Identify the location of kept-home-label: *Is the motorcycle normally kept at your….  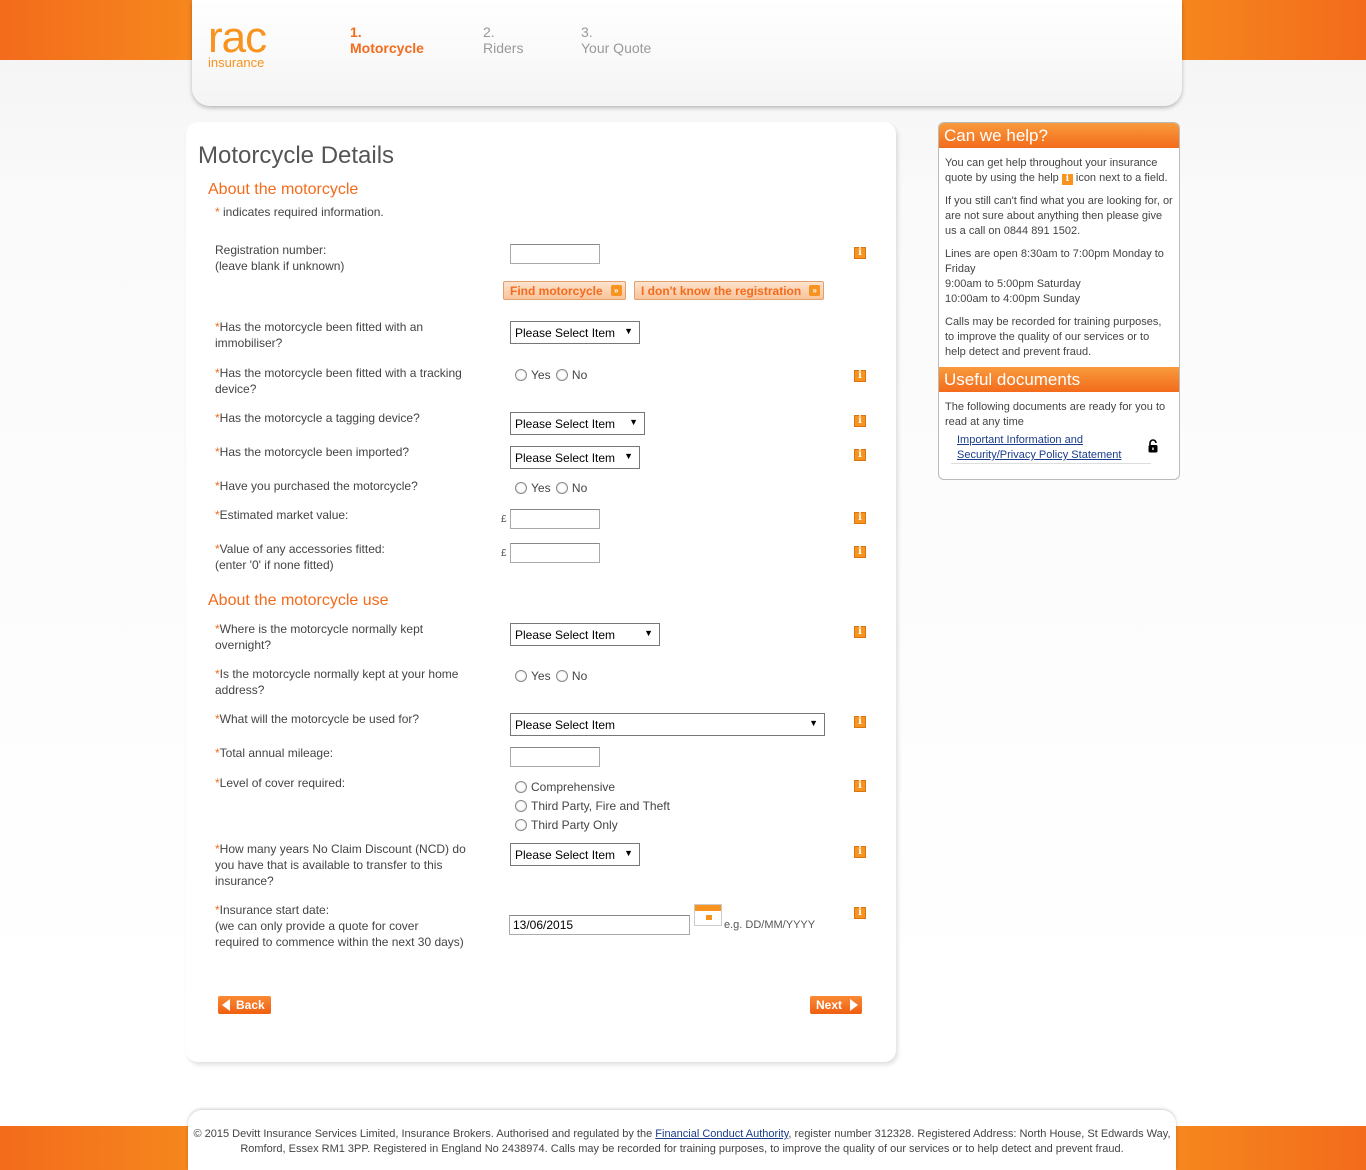
(342, 682).